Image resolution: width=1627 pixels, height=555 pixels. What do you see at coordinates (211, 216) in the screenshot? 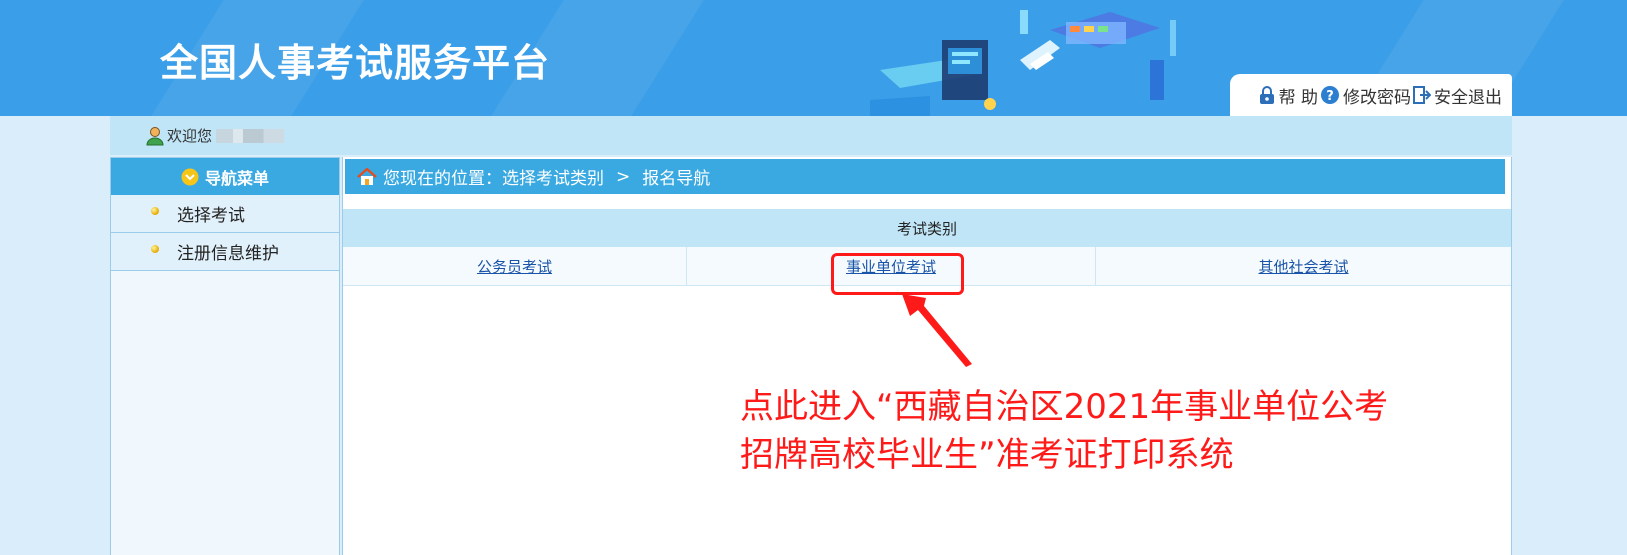
I see `sidebar-item-label: 选择考试` at bounding box center [211, 216].